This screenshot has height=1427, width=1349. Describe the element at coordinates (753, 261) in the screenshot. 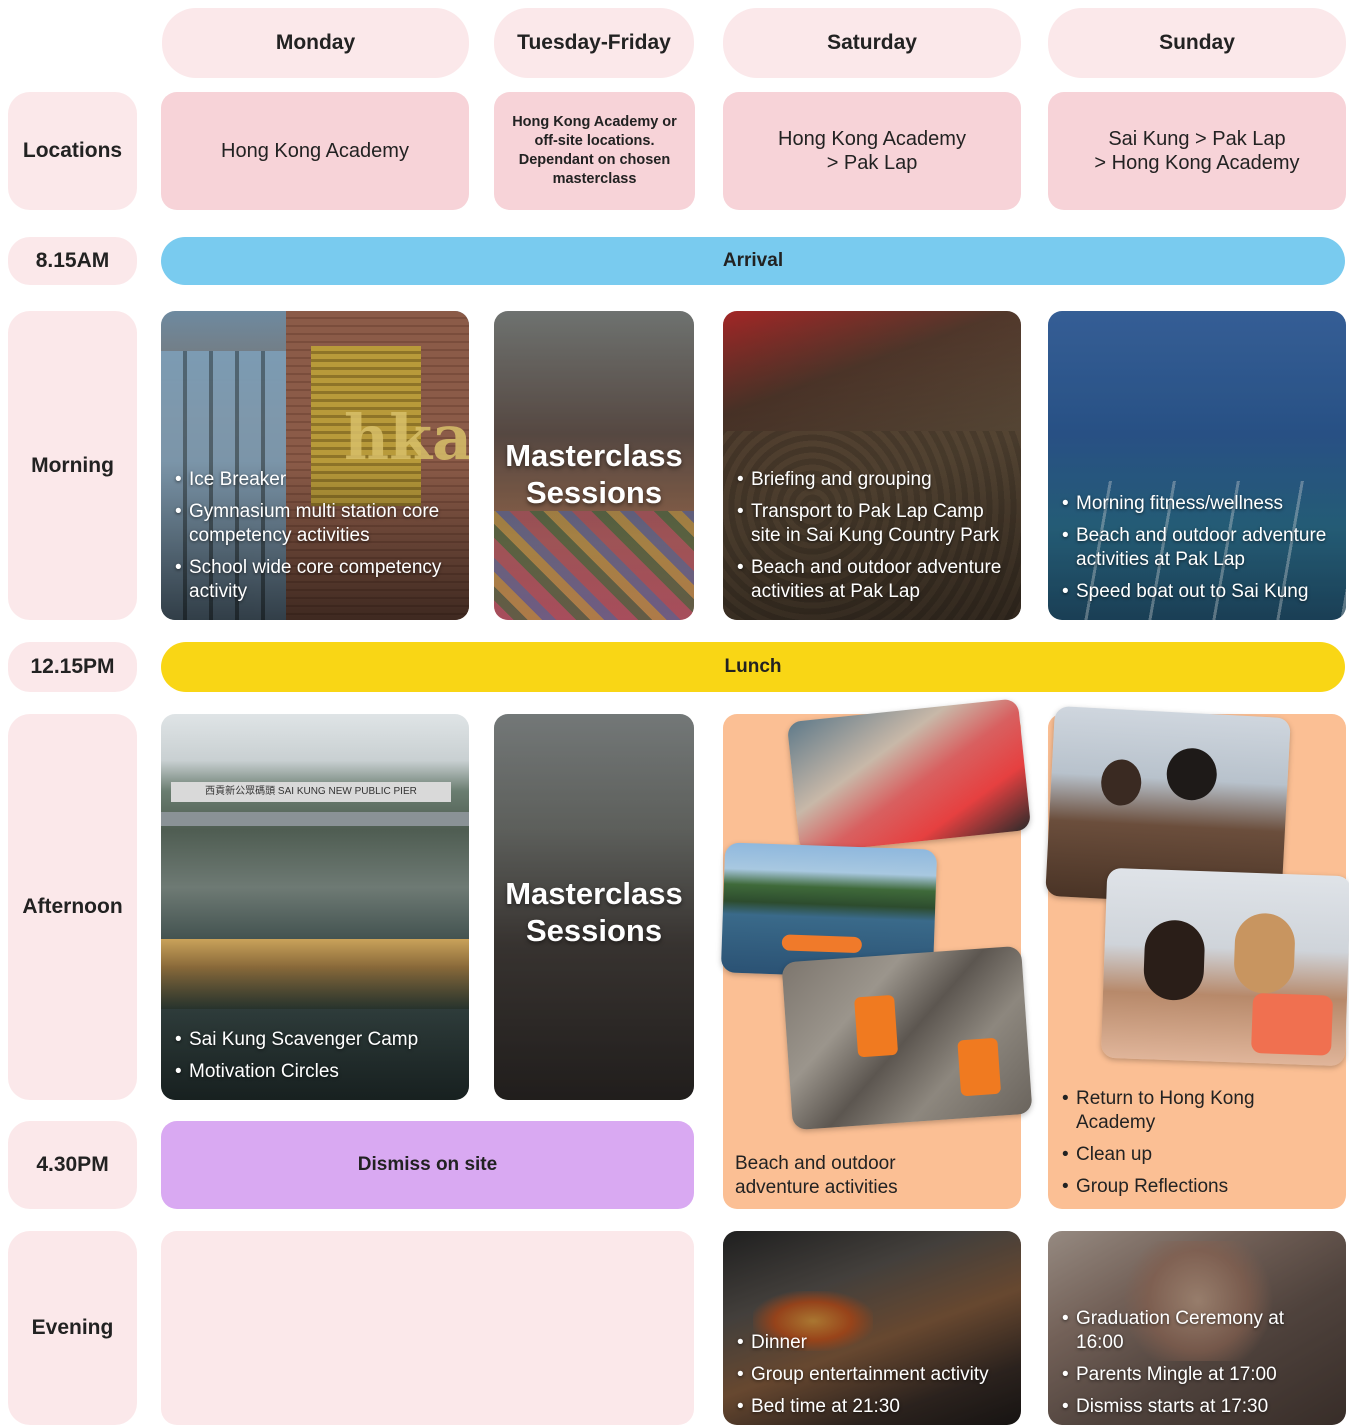

I see `arrival-bar: Arrival` at that location.